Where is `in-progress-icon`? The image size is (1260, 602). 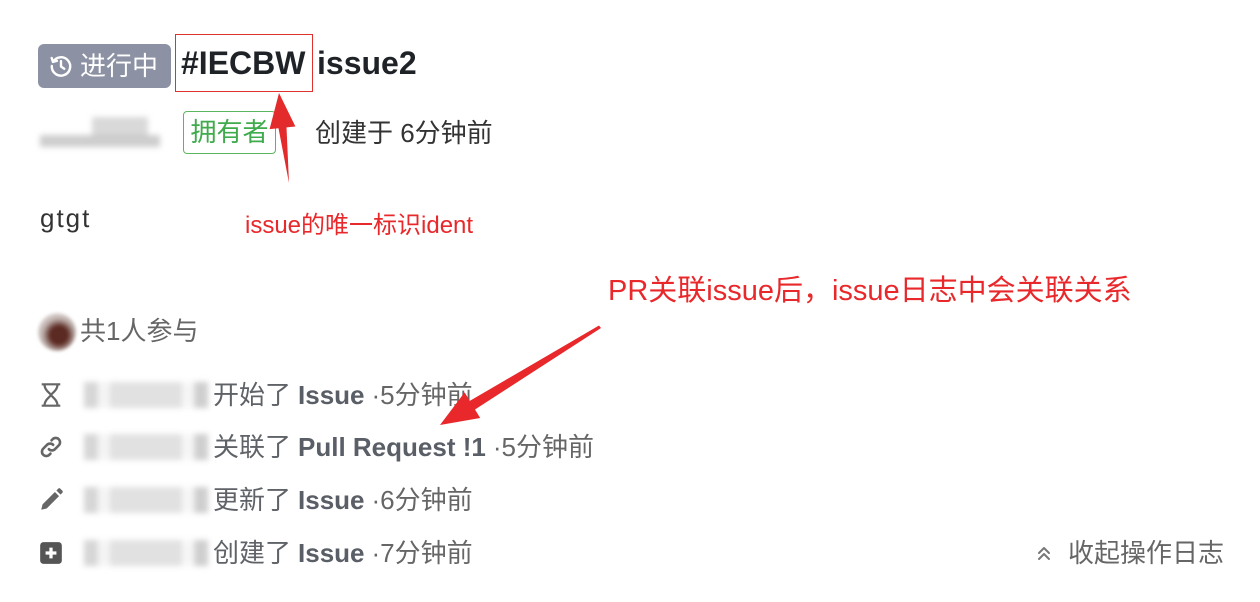 in-progress-icon is located at coordinates (61, 66).